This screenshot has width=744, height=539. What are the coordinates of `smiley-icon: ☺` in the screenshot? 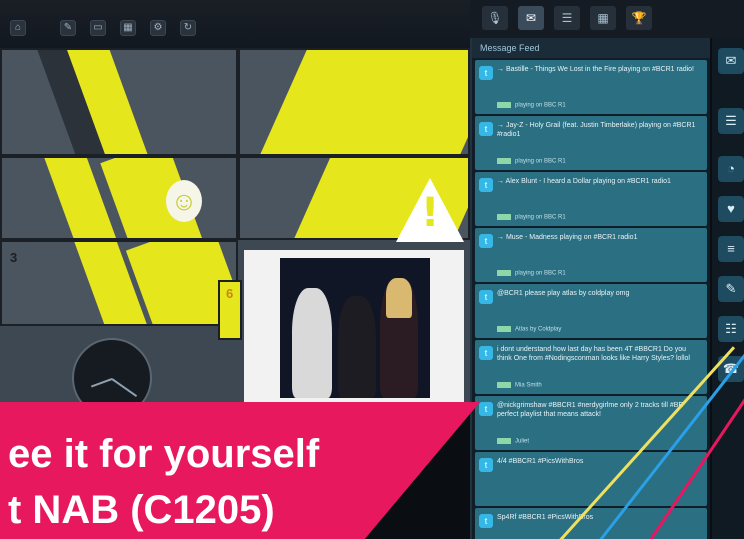 It's located at (184, 201).